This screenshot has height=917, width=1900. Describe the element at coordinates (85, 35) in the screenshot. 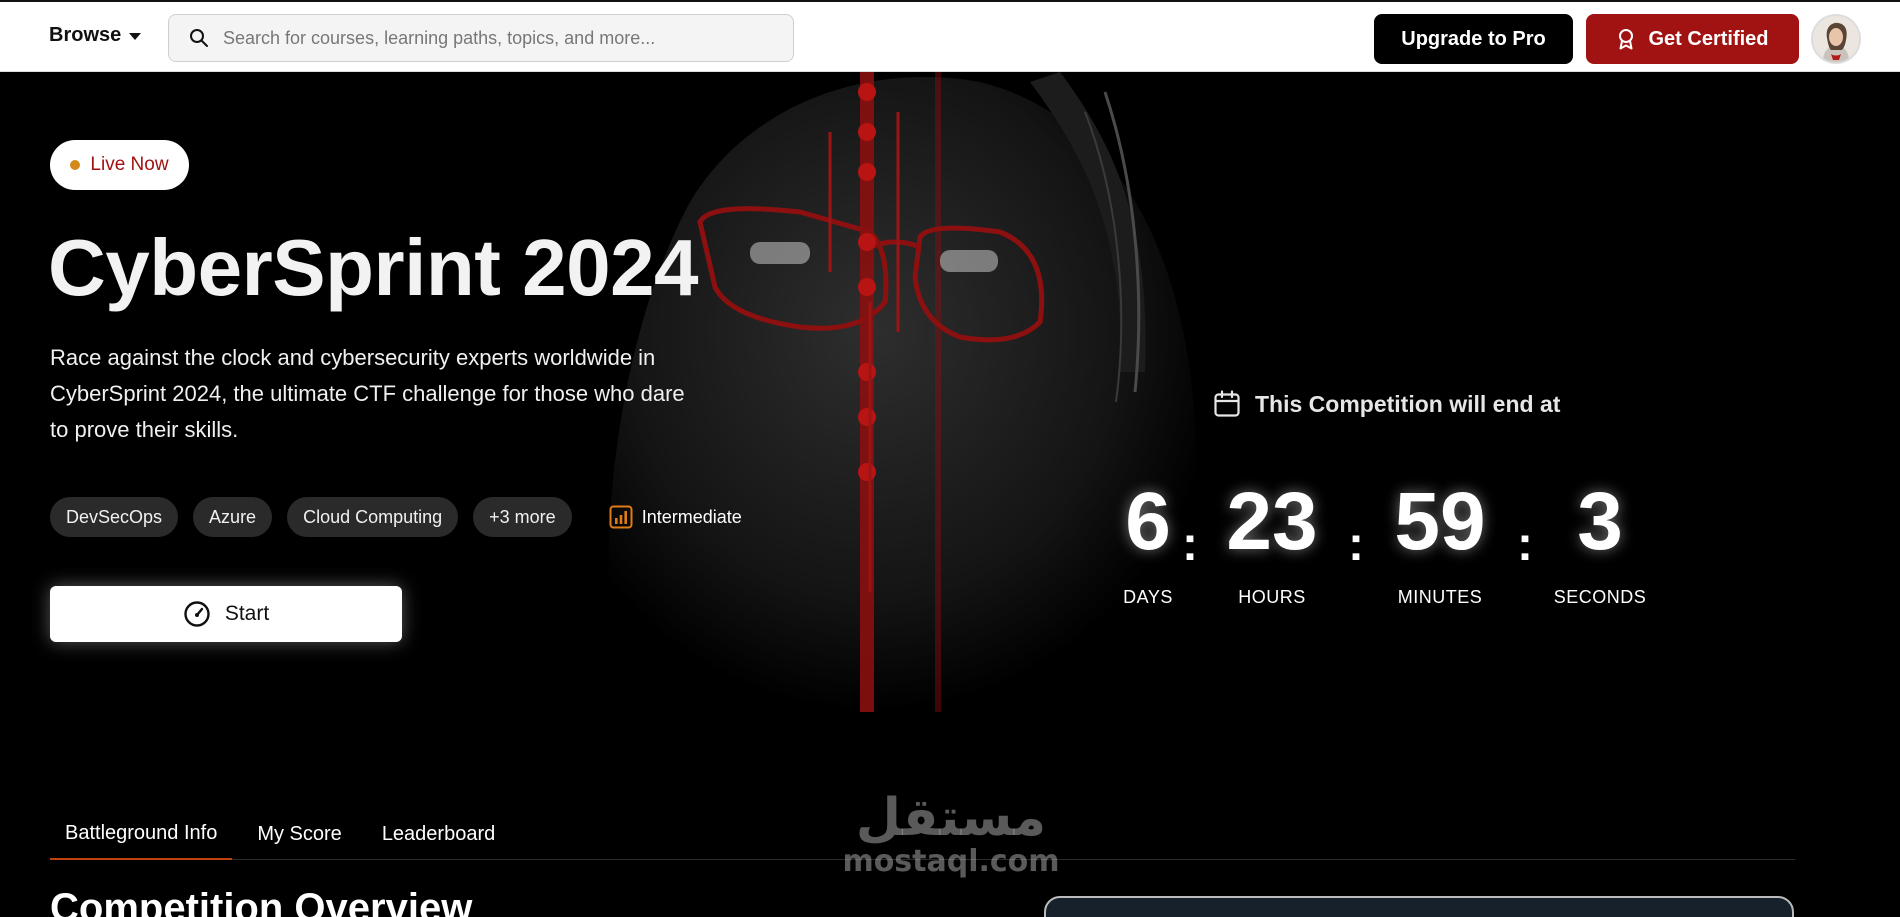

I see `browse-label: Browse` at that location.